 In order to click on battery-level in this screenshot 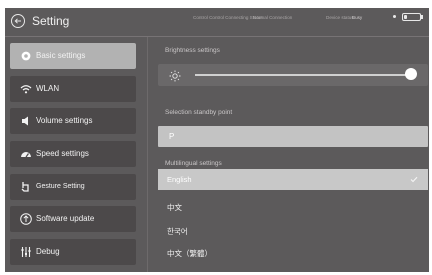, I will do `click(405, 17)`.